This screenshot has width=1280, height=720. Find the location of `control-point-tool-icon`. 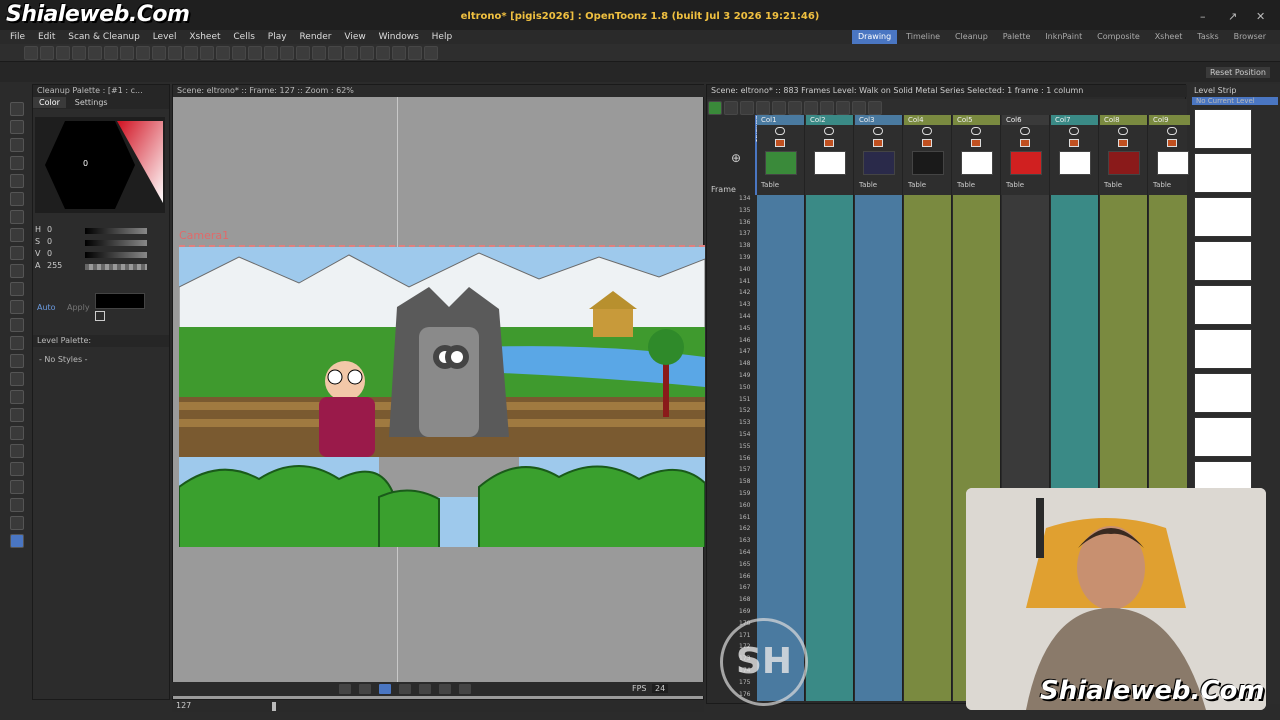

control-point-tool-icon is located at coordinates (17, 307).